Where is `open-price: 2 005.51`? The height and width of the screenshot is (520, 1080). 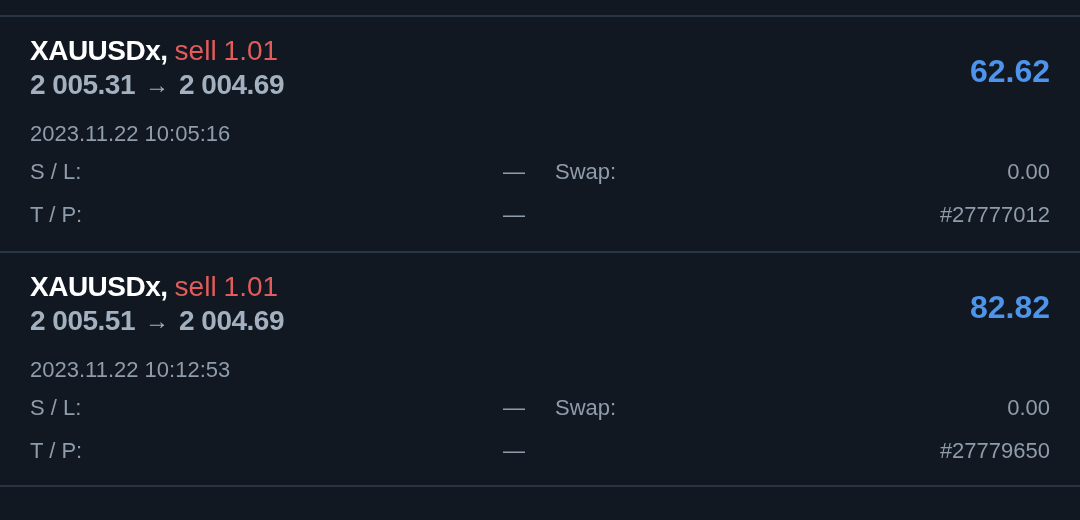 open-price: 2 005.51 is located at coordinates (82, 321).